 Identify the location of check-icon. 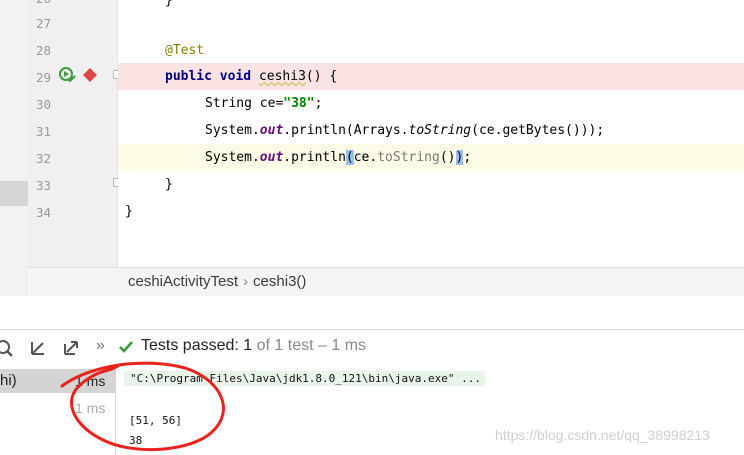
(126, 347).